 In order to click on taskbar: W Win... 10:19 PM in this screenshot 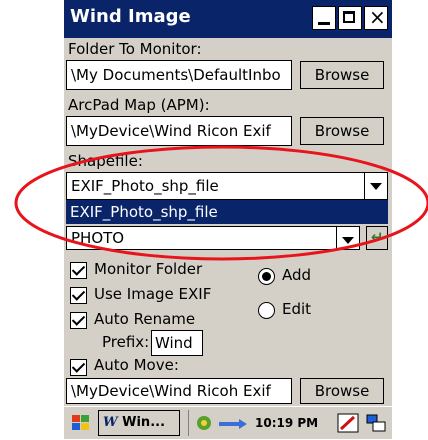, I will do `click(228, 422)`.